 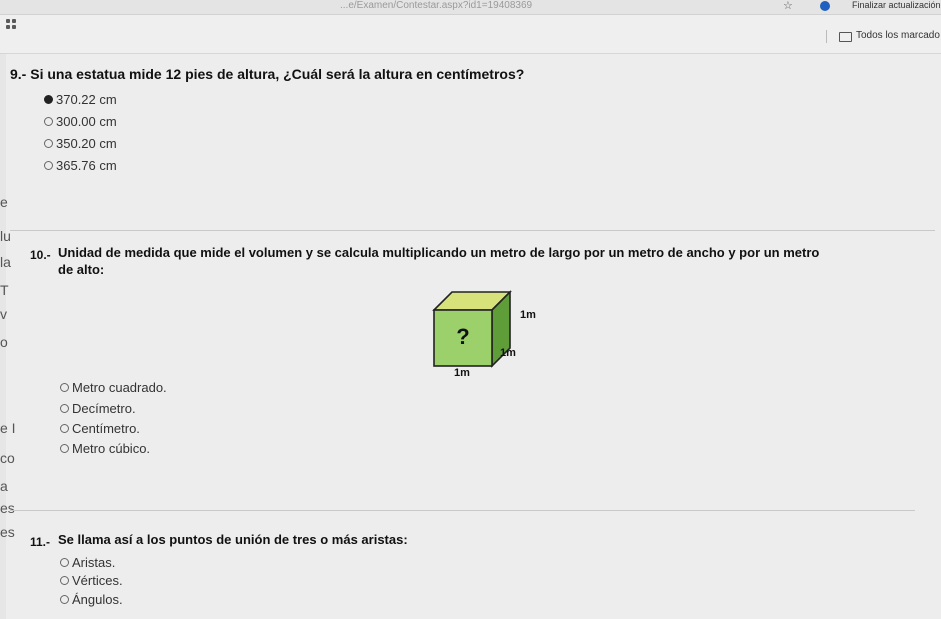 I want to click on cutoff-text: T, so click(x=4, y=290).